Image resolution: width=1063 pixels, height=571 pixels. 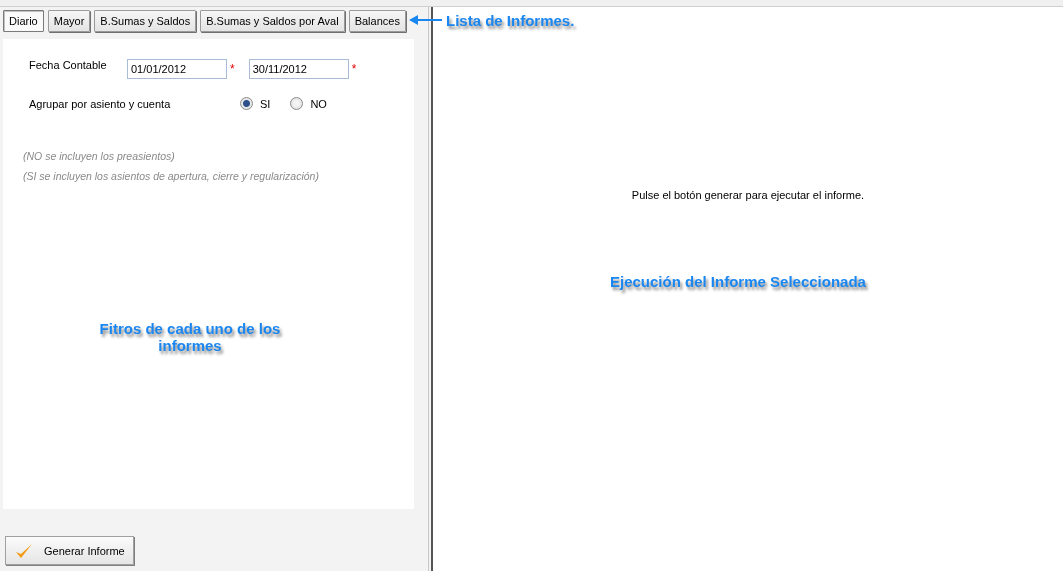 What do you see at coordinates (145, 21) in the screenshot?
I see `report-tab: B.Sumas y Saldos` at bounding box center [145, 21].